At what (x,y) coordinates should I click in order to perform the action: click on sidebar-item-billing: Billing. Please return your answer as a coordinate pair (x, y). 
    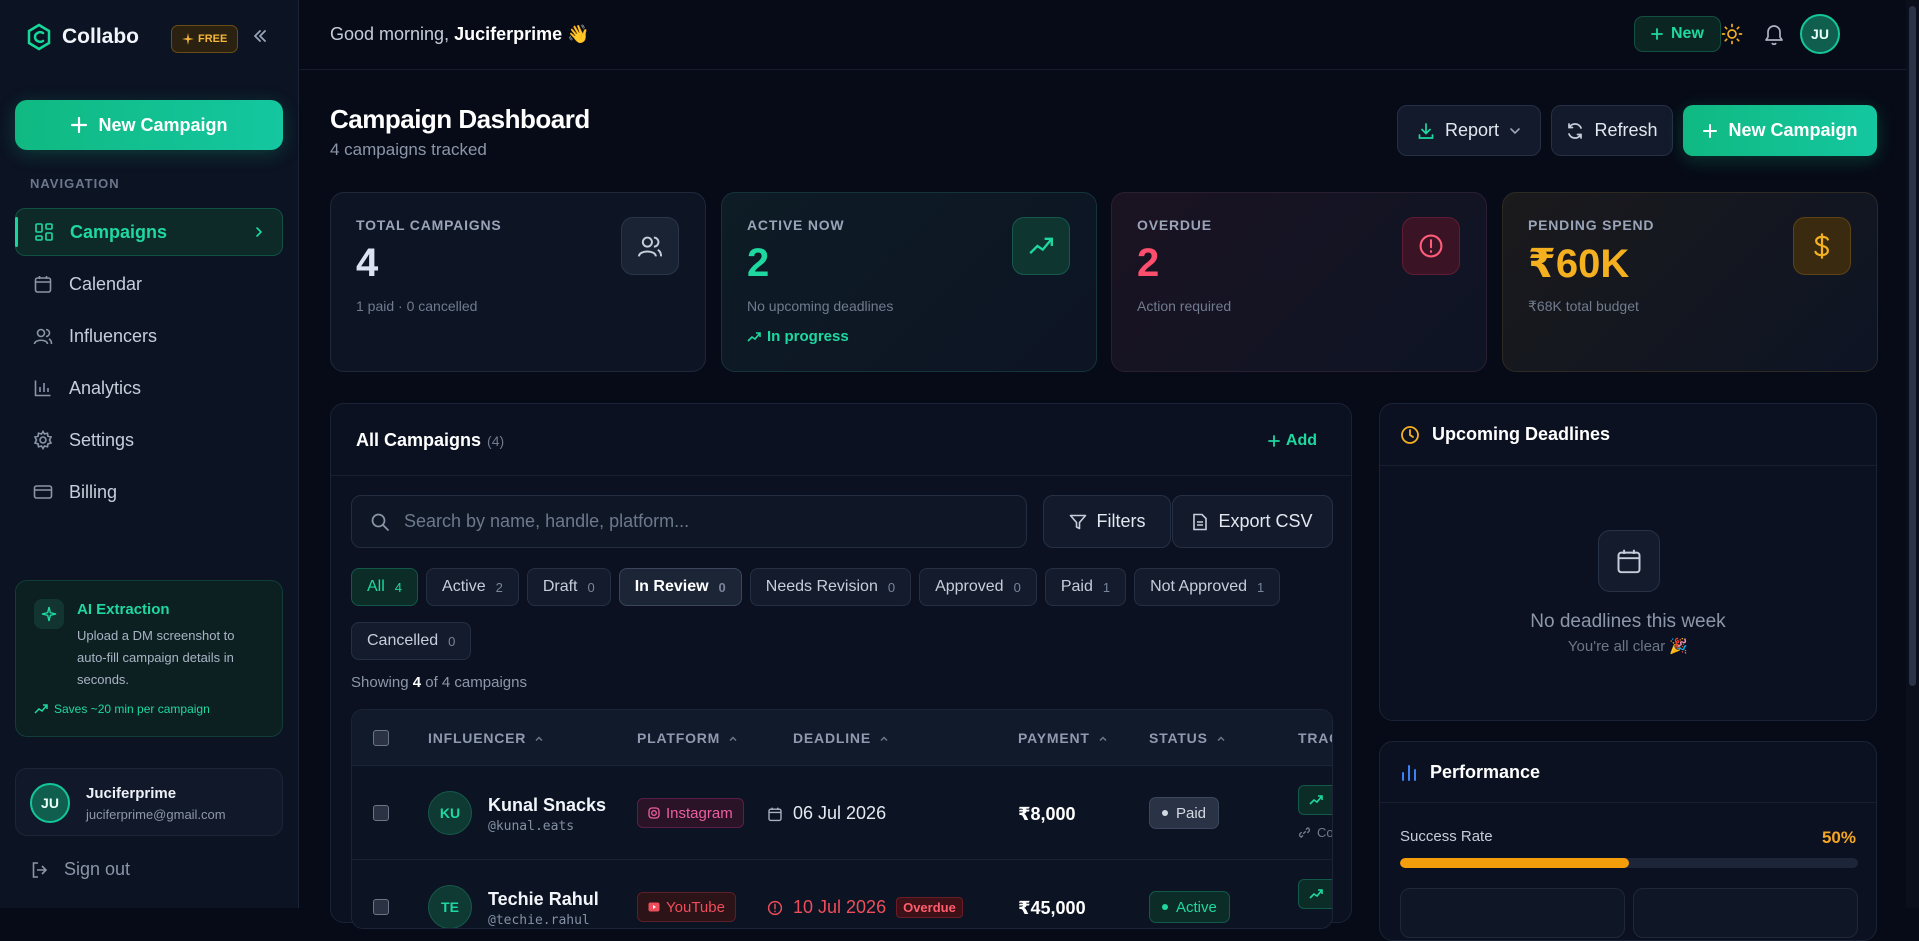
    Looking at the image, I should click on (149, 492).